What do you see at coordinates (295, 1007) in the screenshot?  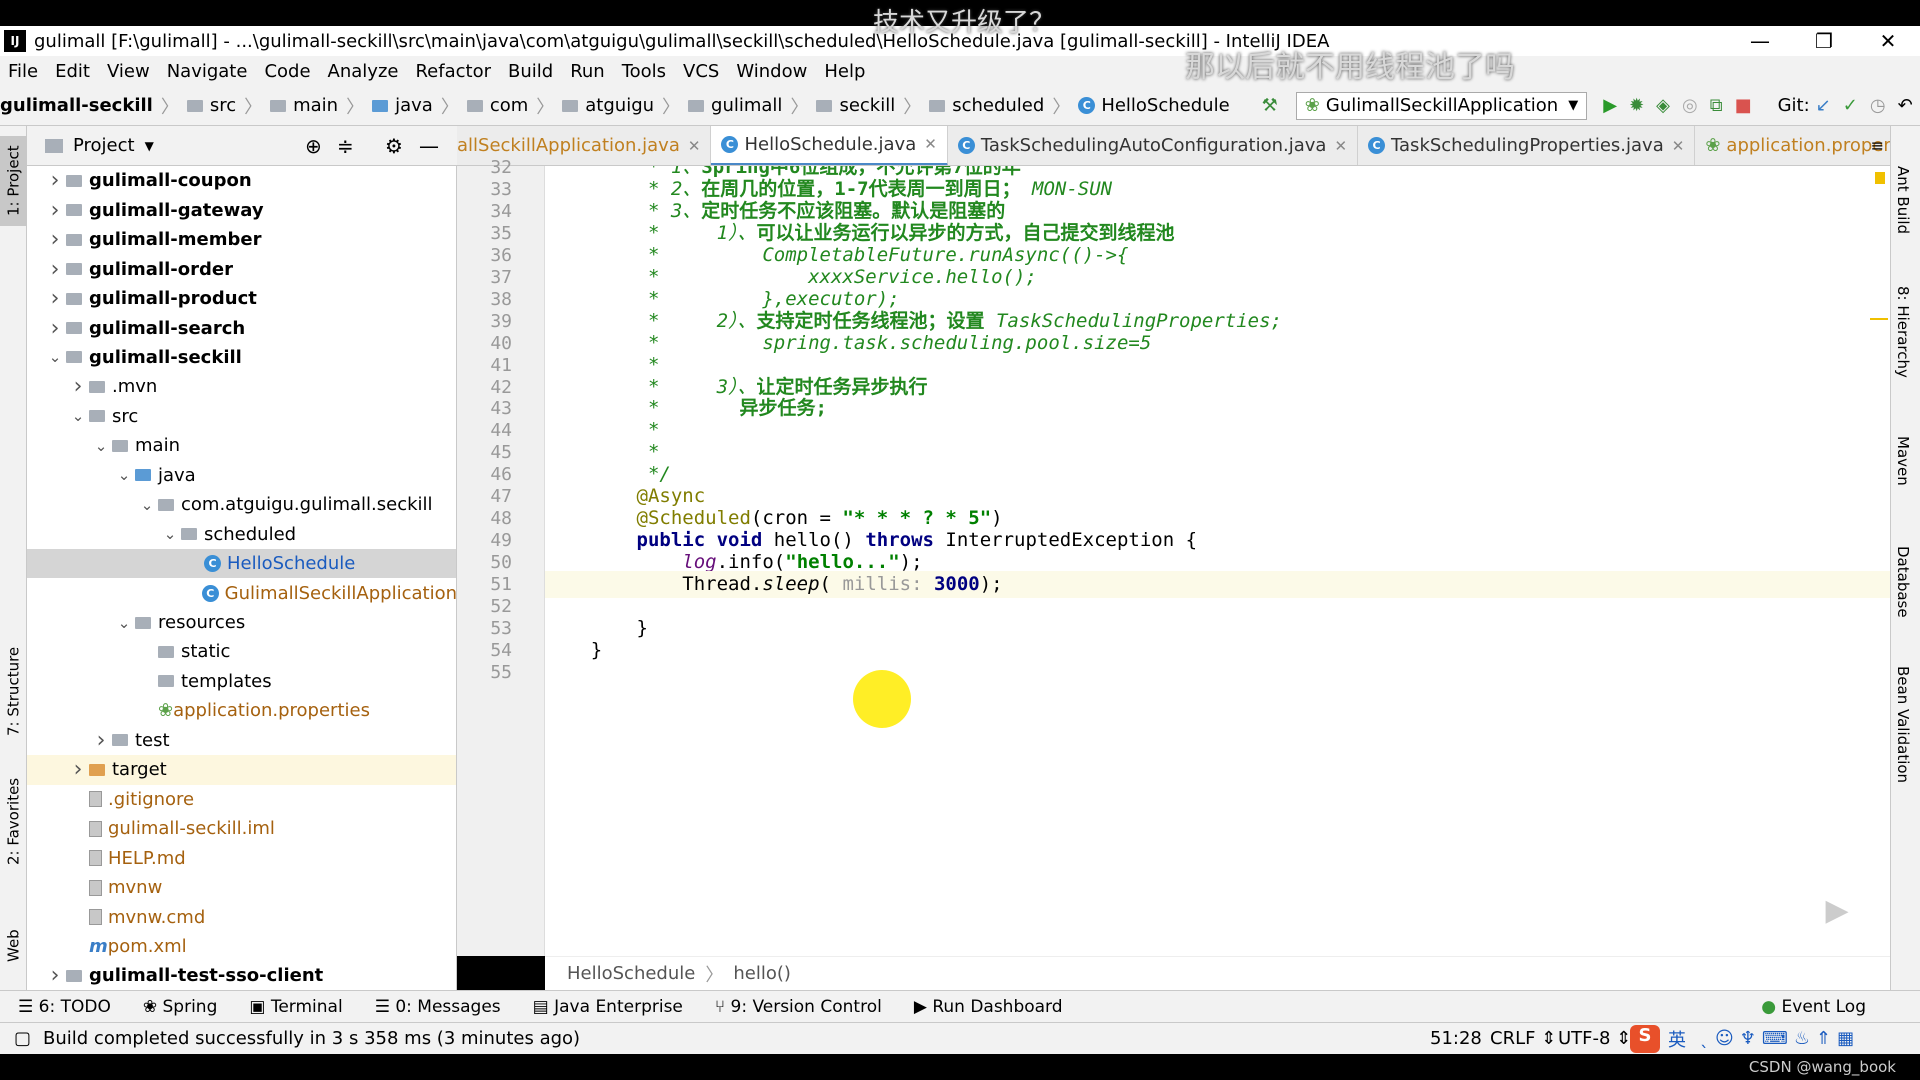 I see `tool-terminal: ▣ Terminal` at bounding box center [295, 1007].